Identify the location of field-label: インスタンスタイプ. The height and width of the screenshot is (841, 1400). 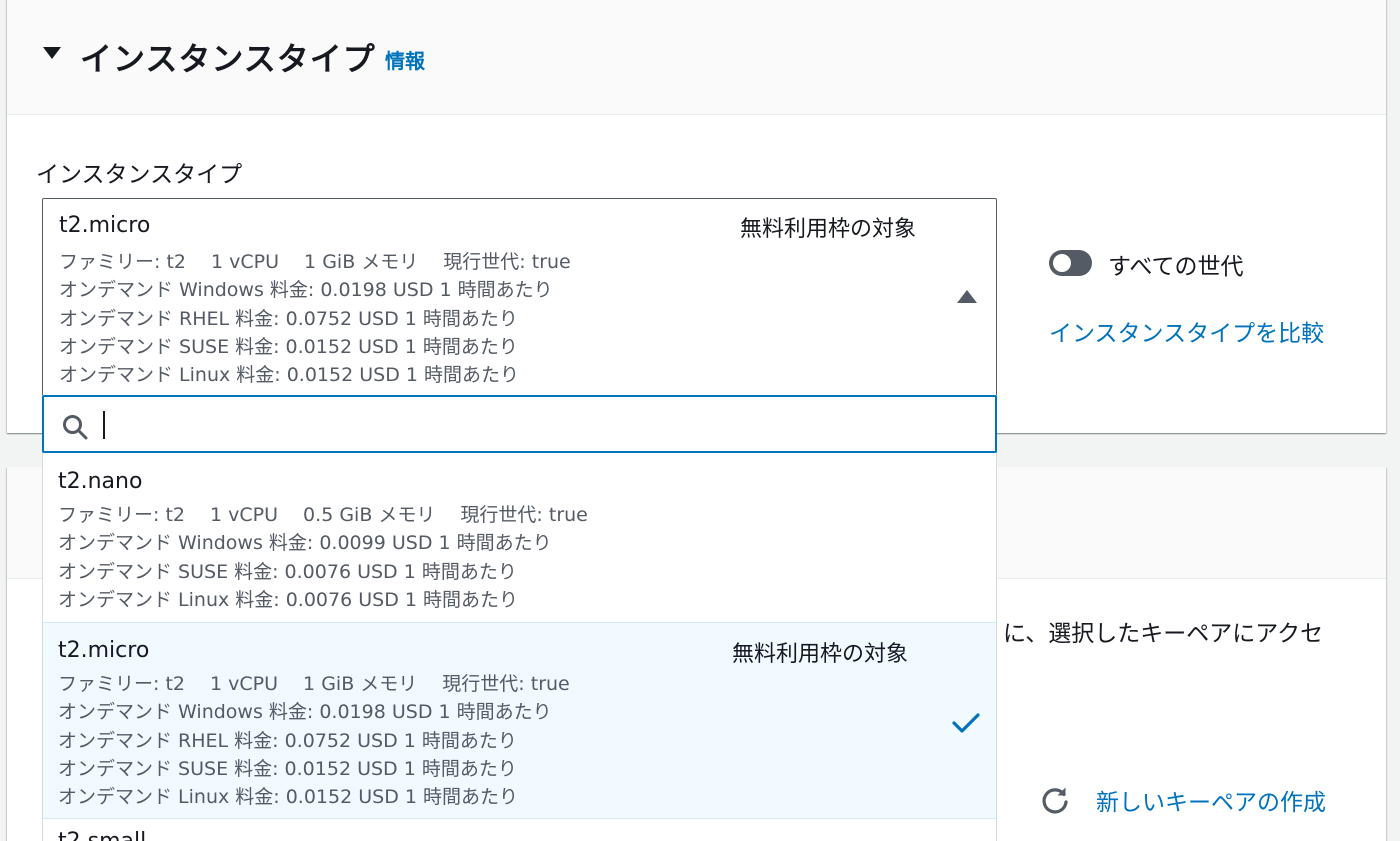
(139, 175).